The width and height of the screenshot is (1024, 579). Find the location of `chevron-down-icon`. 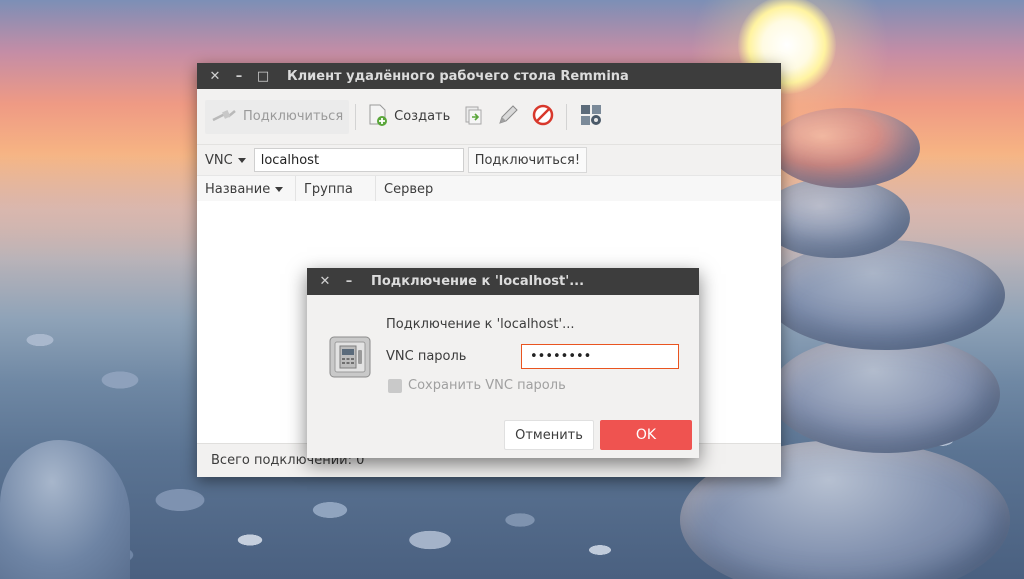

chevron-down-icon is located at coordinates (241, 160).